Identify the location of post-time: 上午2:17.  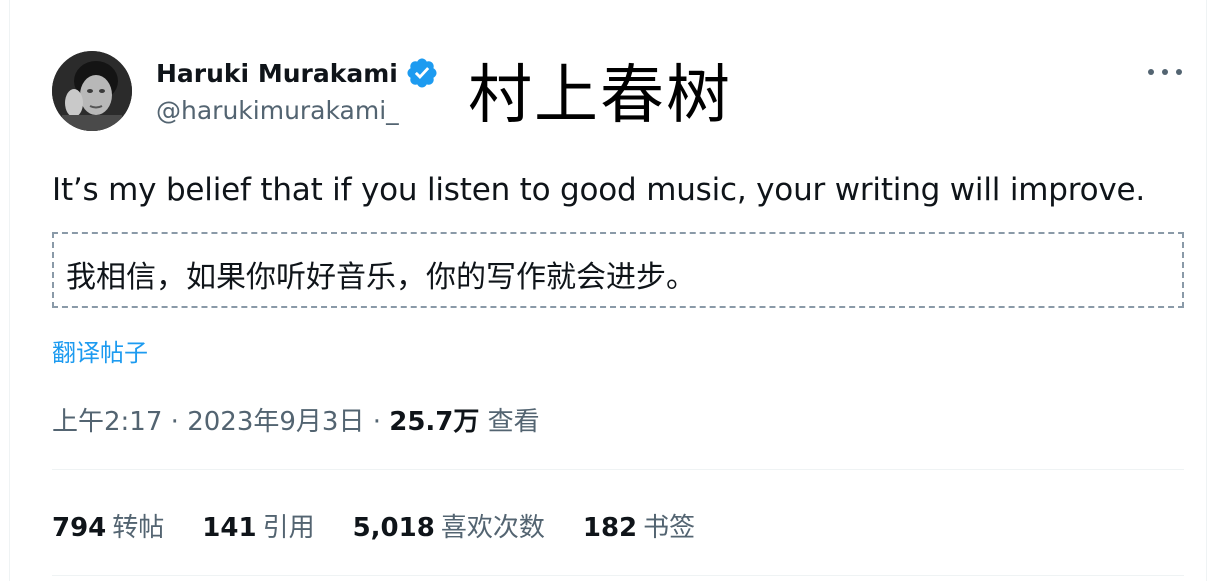
(107, 422).